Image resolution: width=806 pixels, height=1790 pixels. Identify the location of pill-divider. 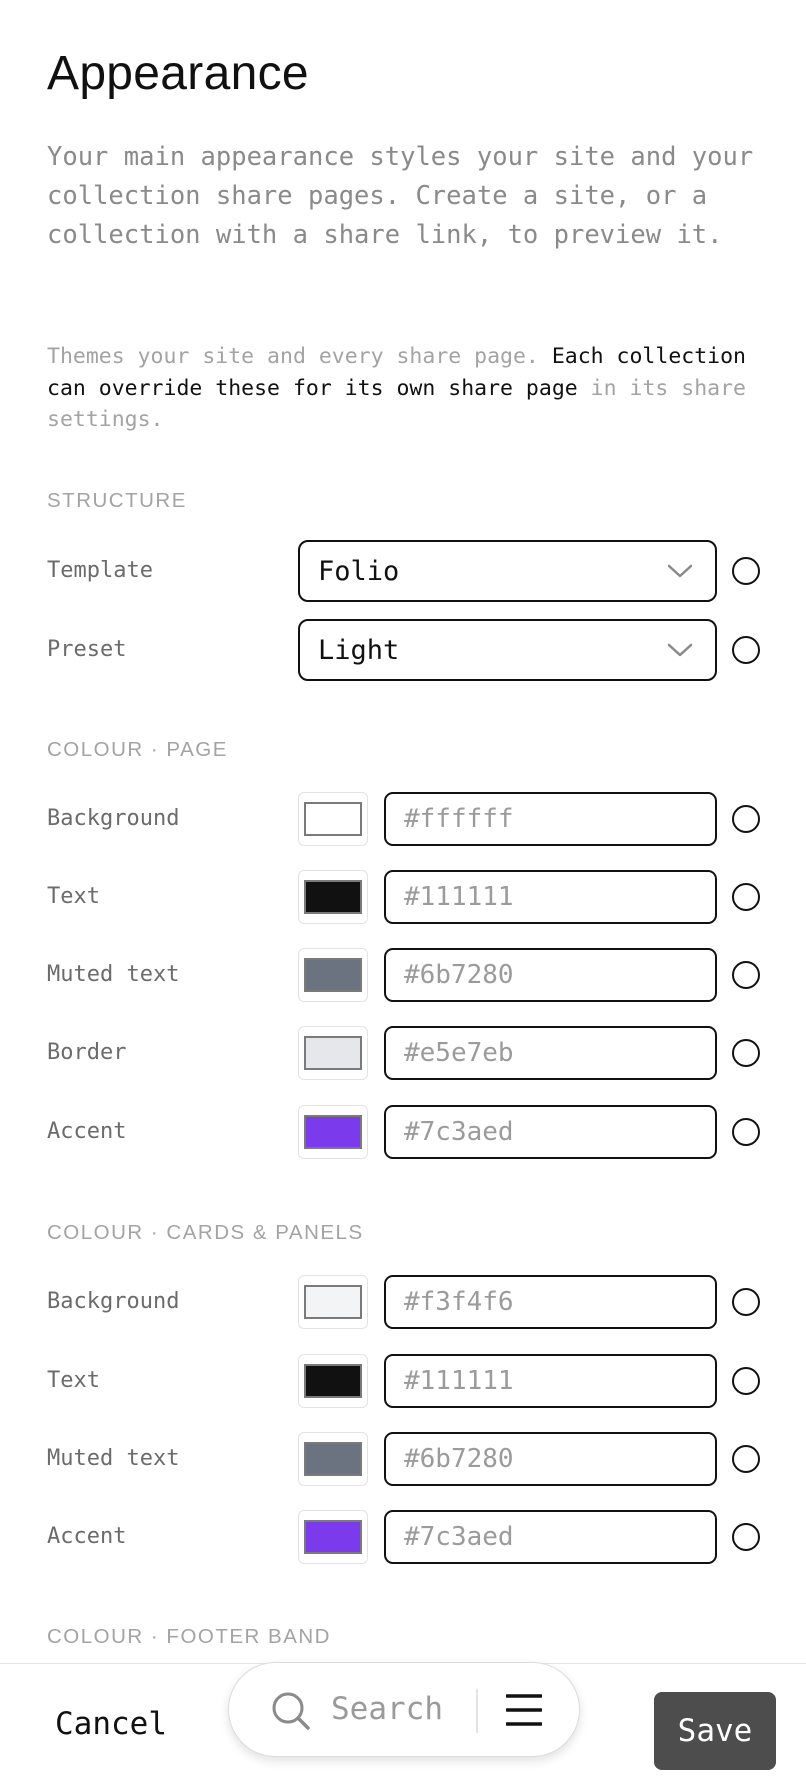
(477, 1711).